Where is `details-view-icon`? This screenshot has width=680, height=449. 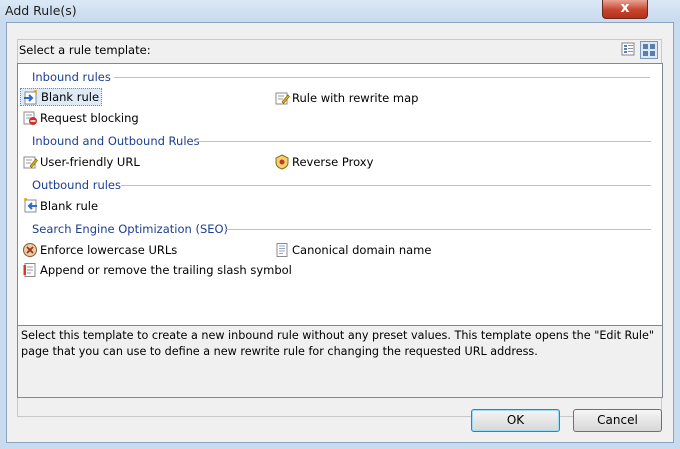
details-view-icon is located at coordinates (628, 49).